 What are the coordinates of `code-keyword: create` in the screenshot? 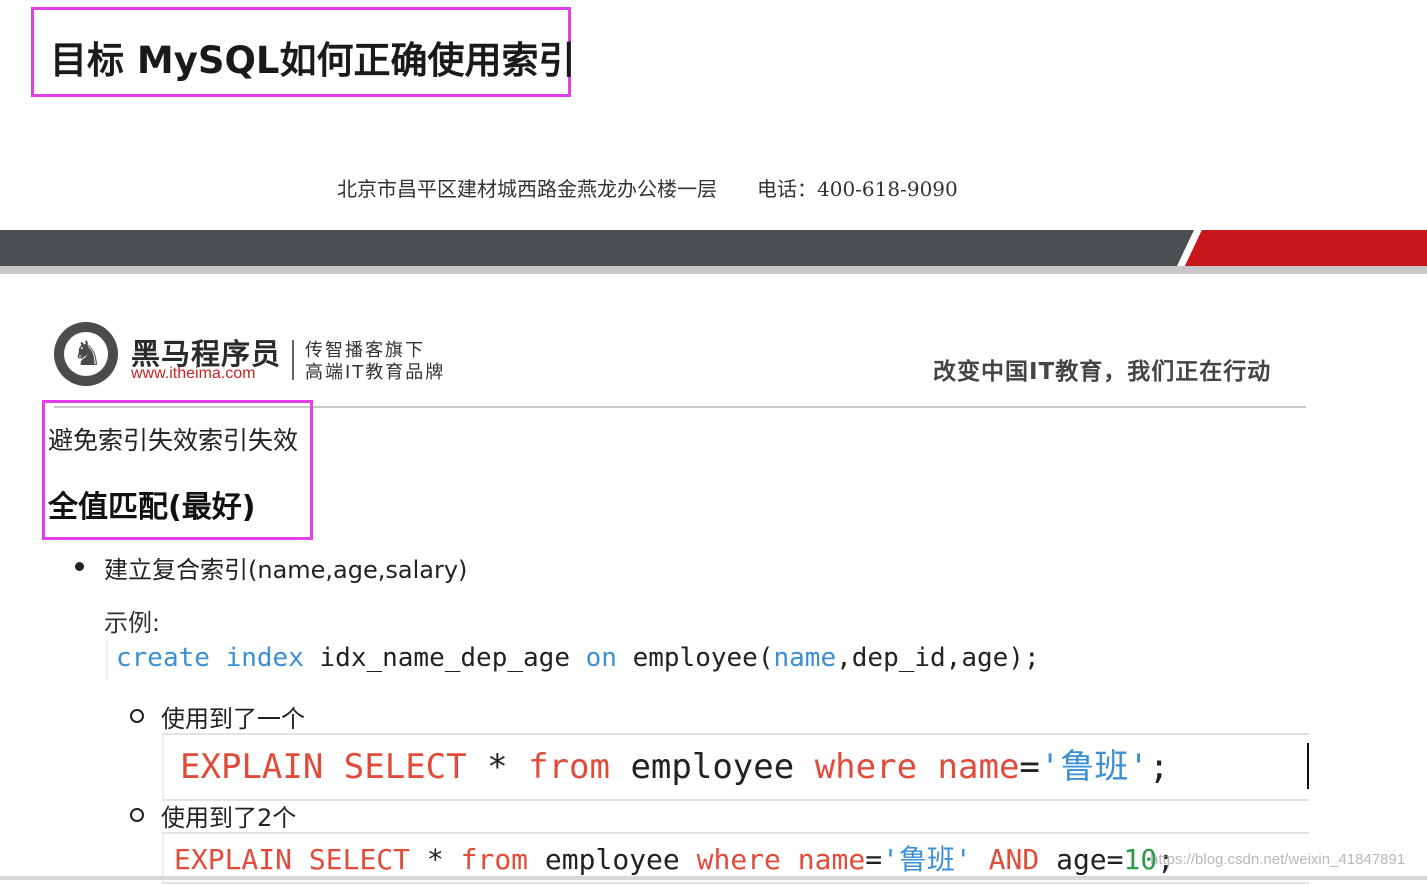 It's located at (163, 658).